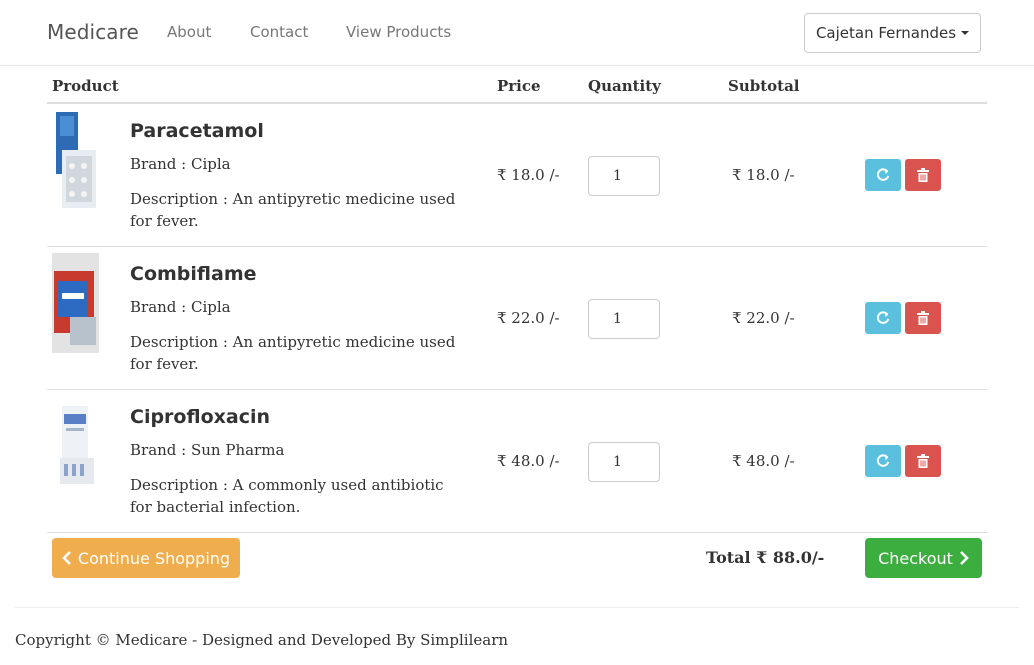 This screenshot has height=665, width=1034. Describe the element at coordinates (398, 32) in the screenshot. I see `nav-link-view-products: View Products` at that location.